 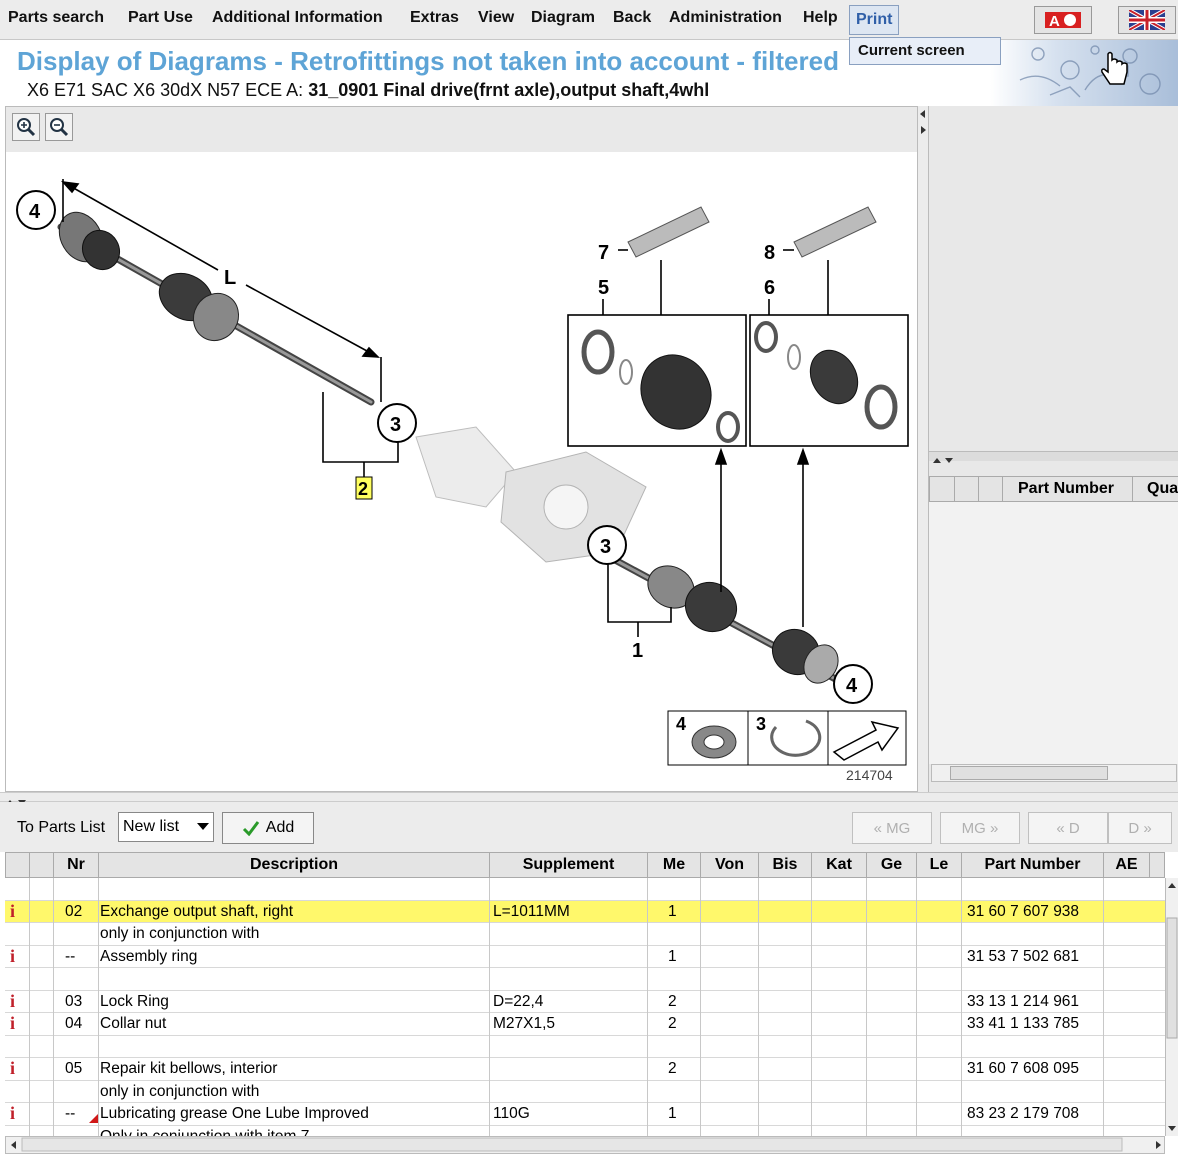 I want to click on menu-parts-search: Parts search, so click(x=56, y=18).